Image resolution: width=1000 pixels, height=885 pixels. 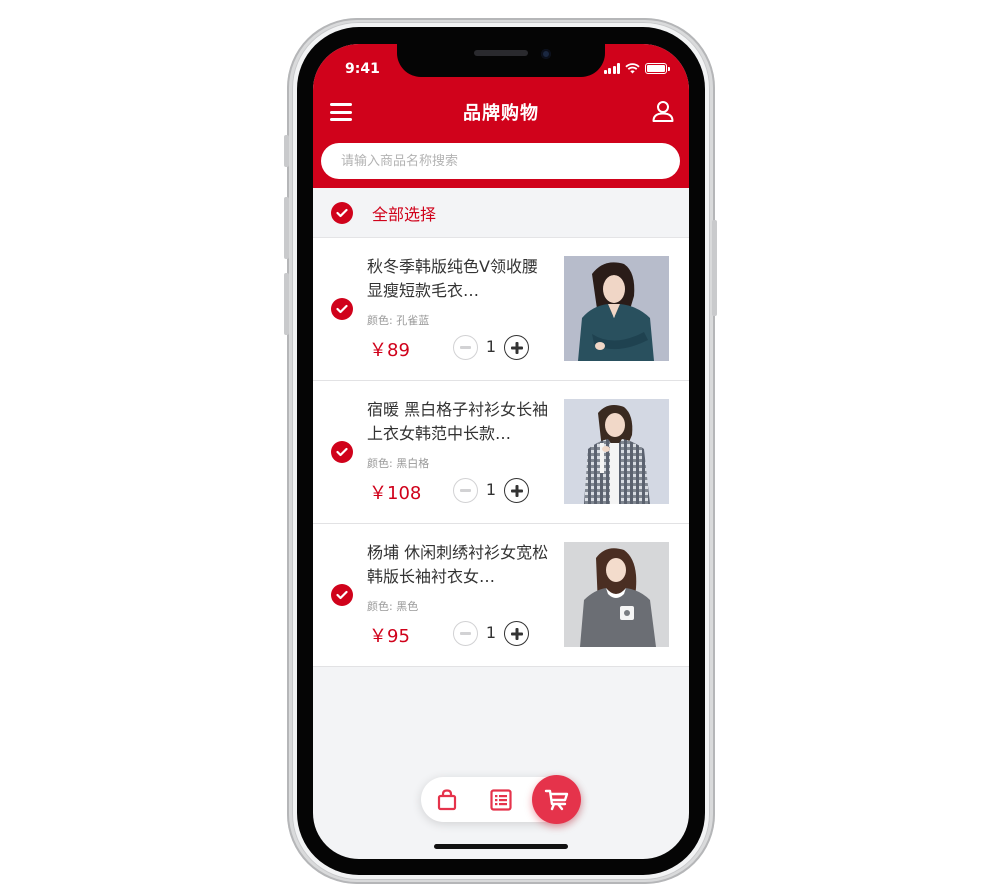 I want to click on user-icon, so click(x=663, y=111).